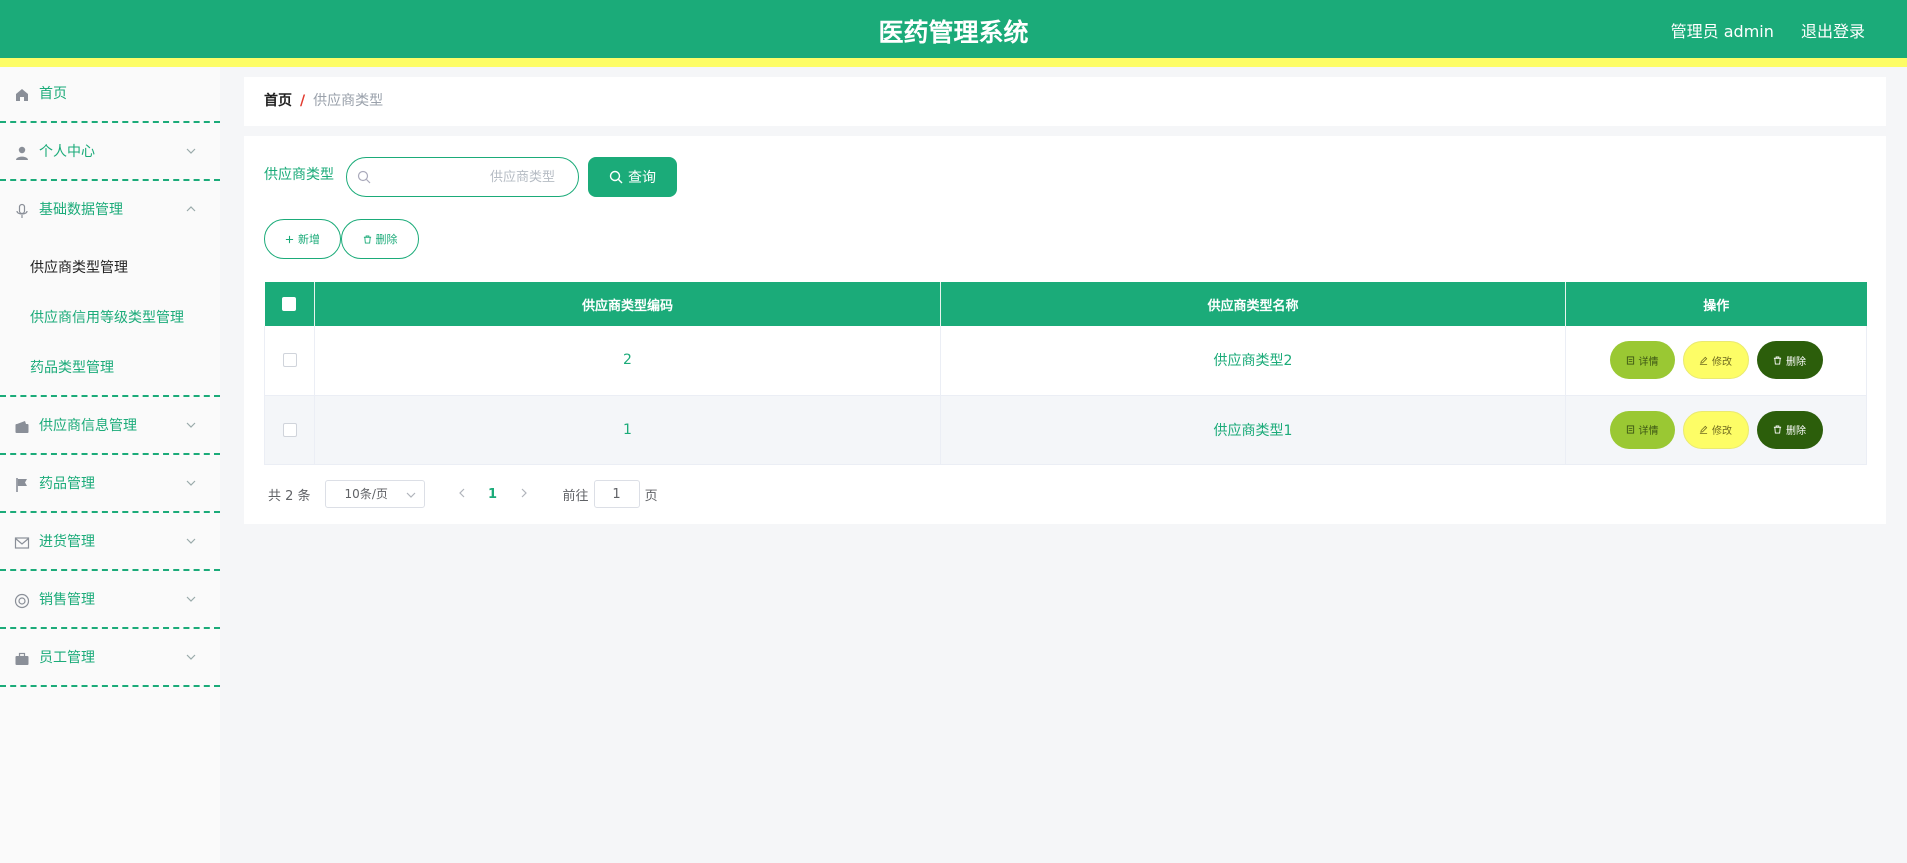 This screenshot has height=863, width=1907. Describe the element at coordinates (110, 268) in the screenshot. I see `sidebar-subitem-supplier-type: 供应商类型管理` at that location.